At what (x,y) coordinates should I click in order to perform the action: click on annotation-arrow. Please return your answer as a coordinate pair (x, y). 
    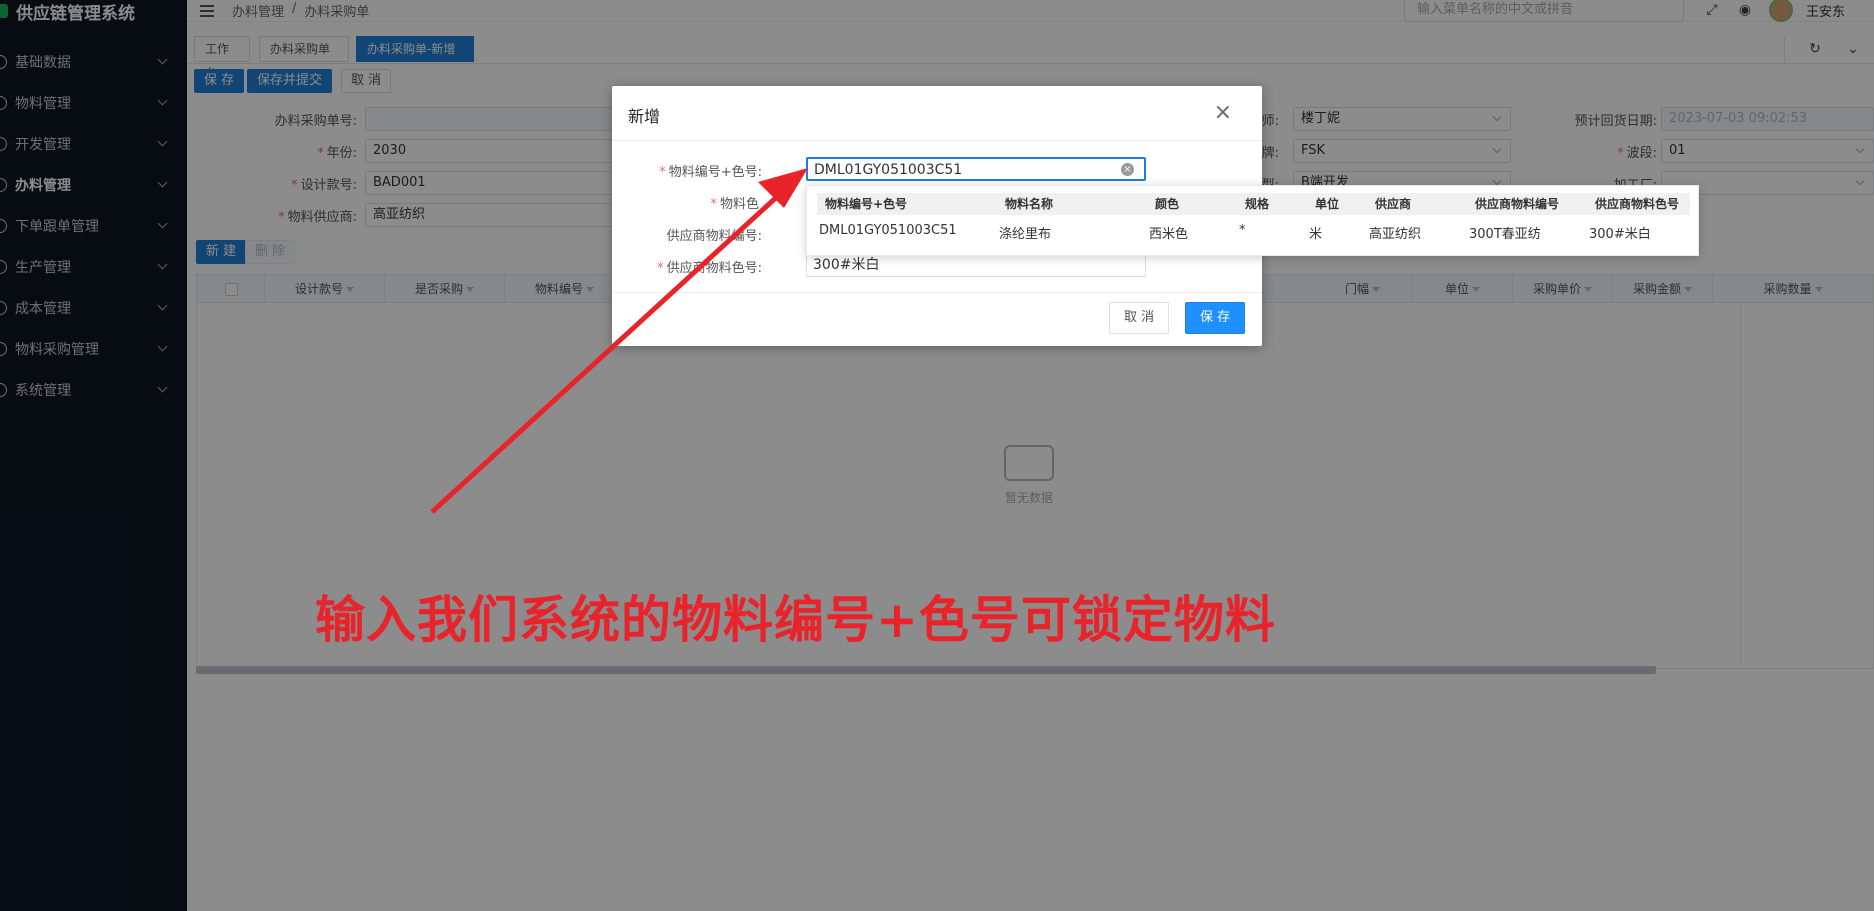
    Looking at the image, I should click on (619, 341).